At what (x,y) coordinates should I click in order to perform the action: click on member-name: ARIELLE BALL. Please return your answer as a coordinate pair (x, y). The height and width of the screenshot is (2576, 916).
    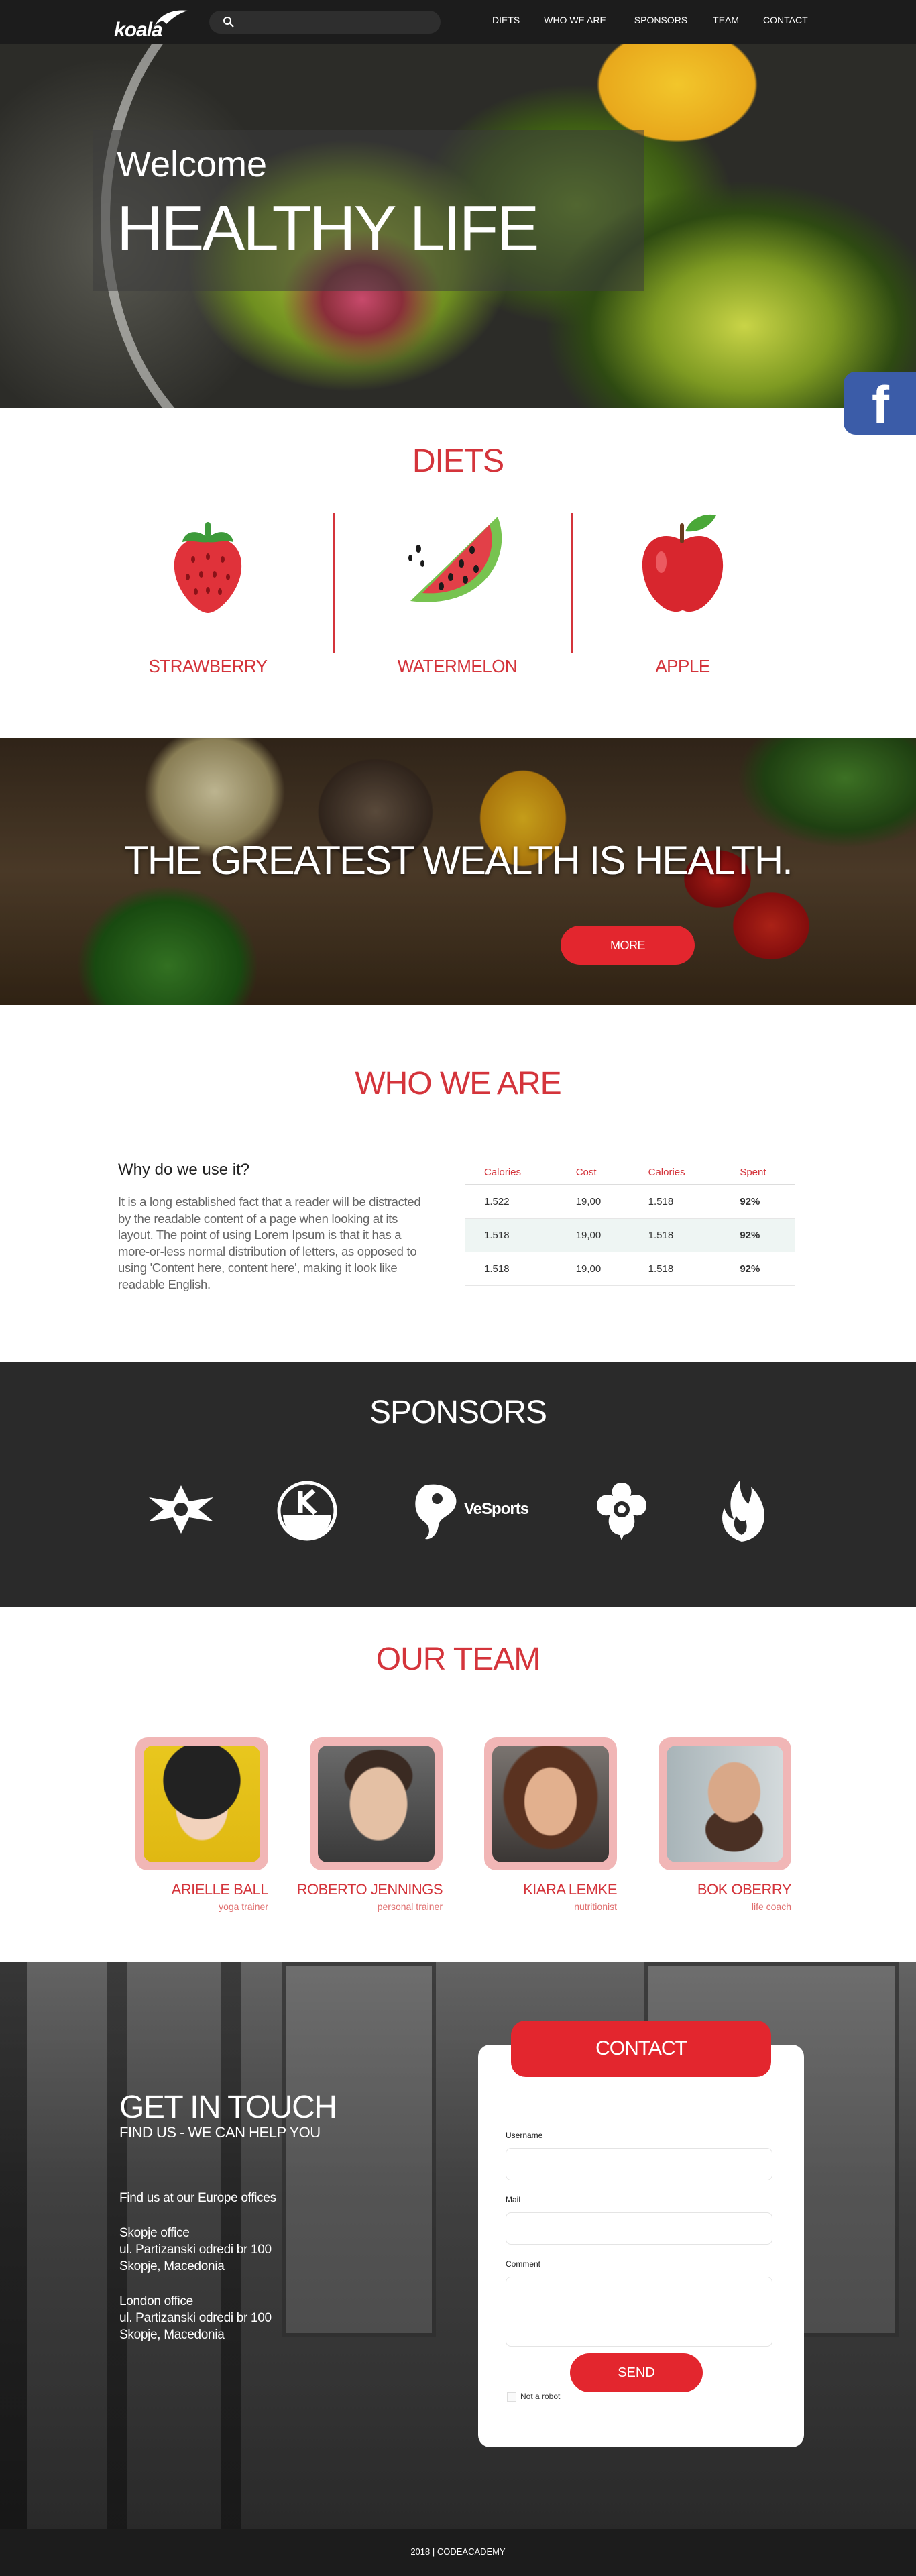
    Looking at the image, I should click on (220, 1889).